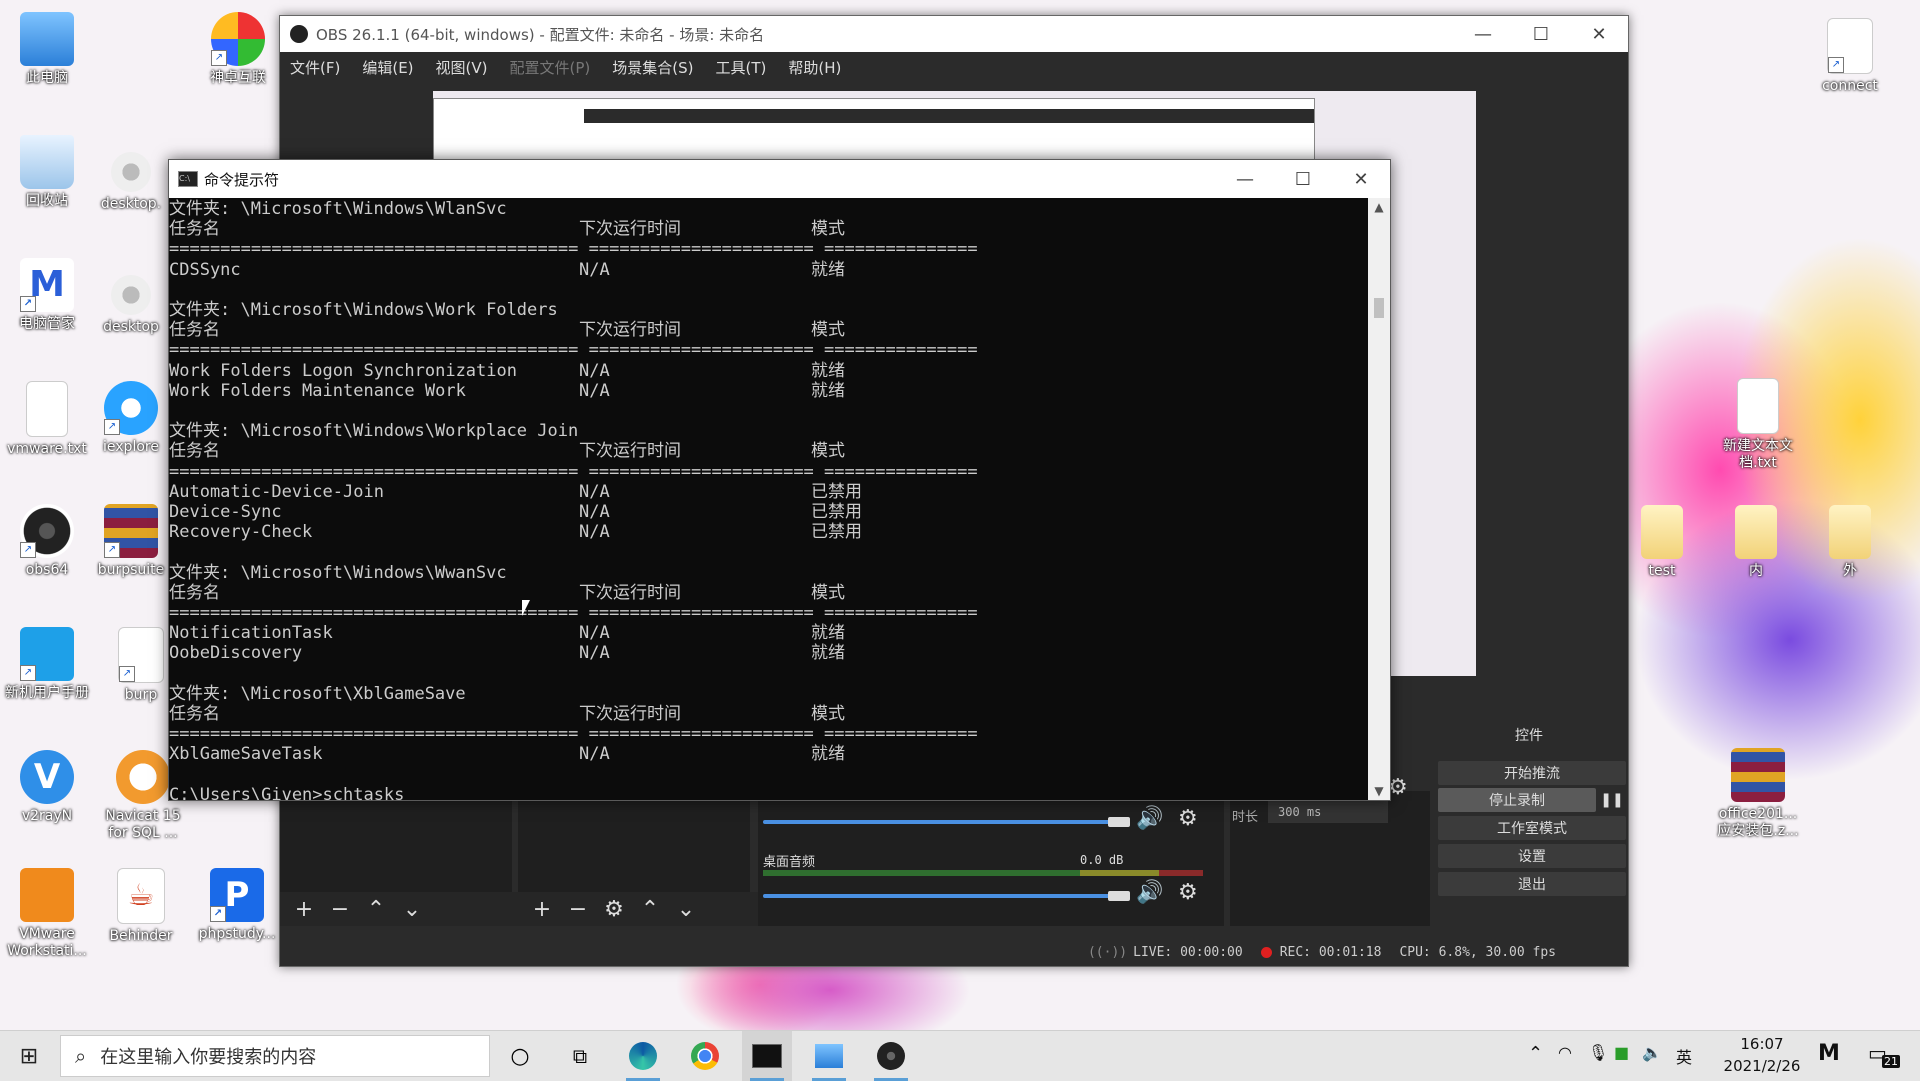 This screenshot has width=1920, height=1081. I want to click on add-scene-button: +, so click(304, 909).